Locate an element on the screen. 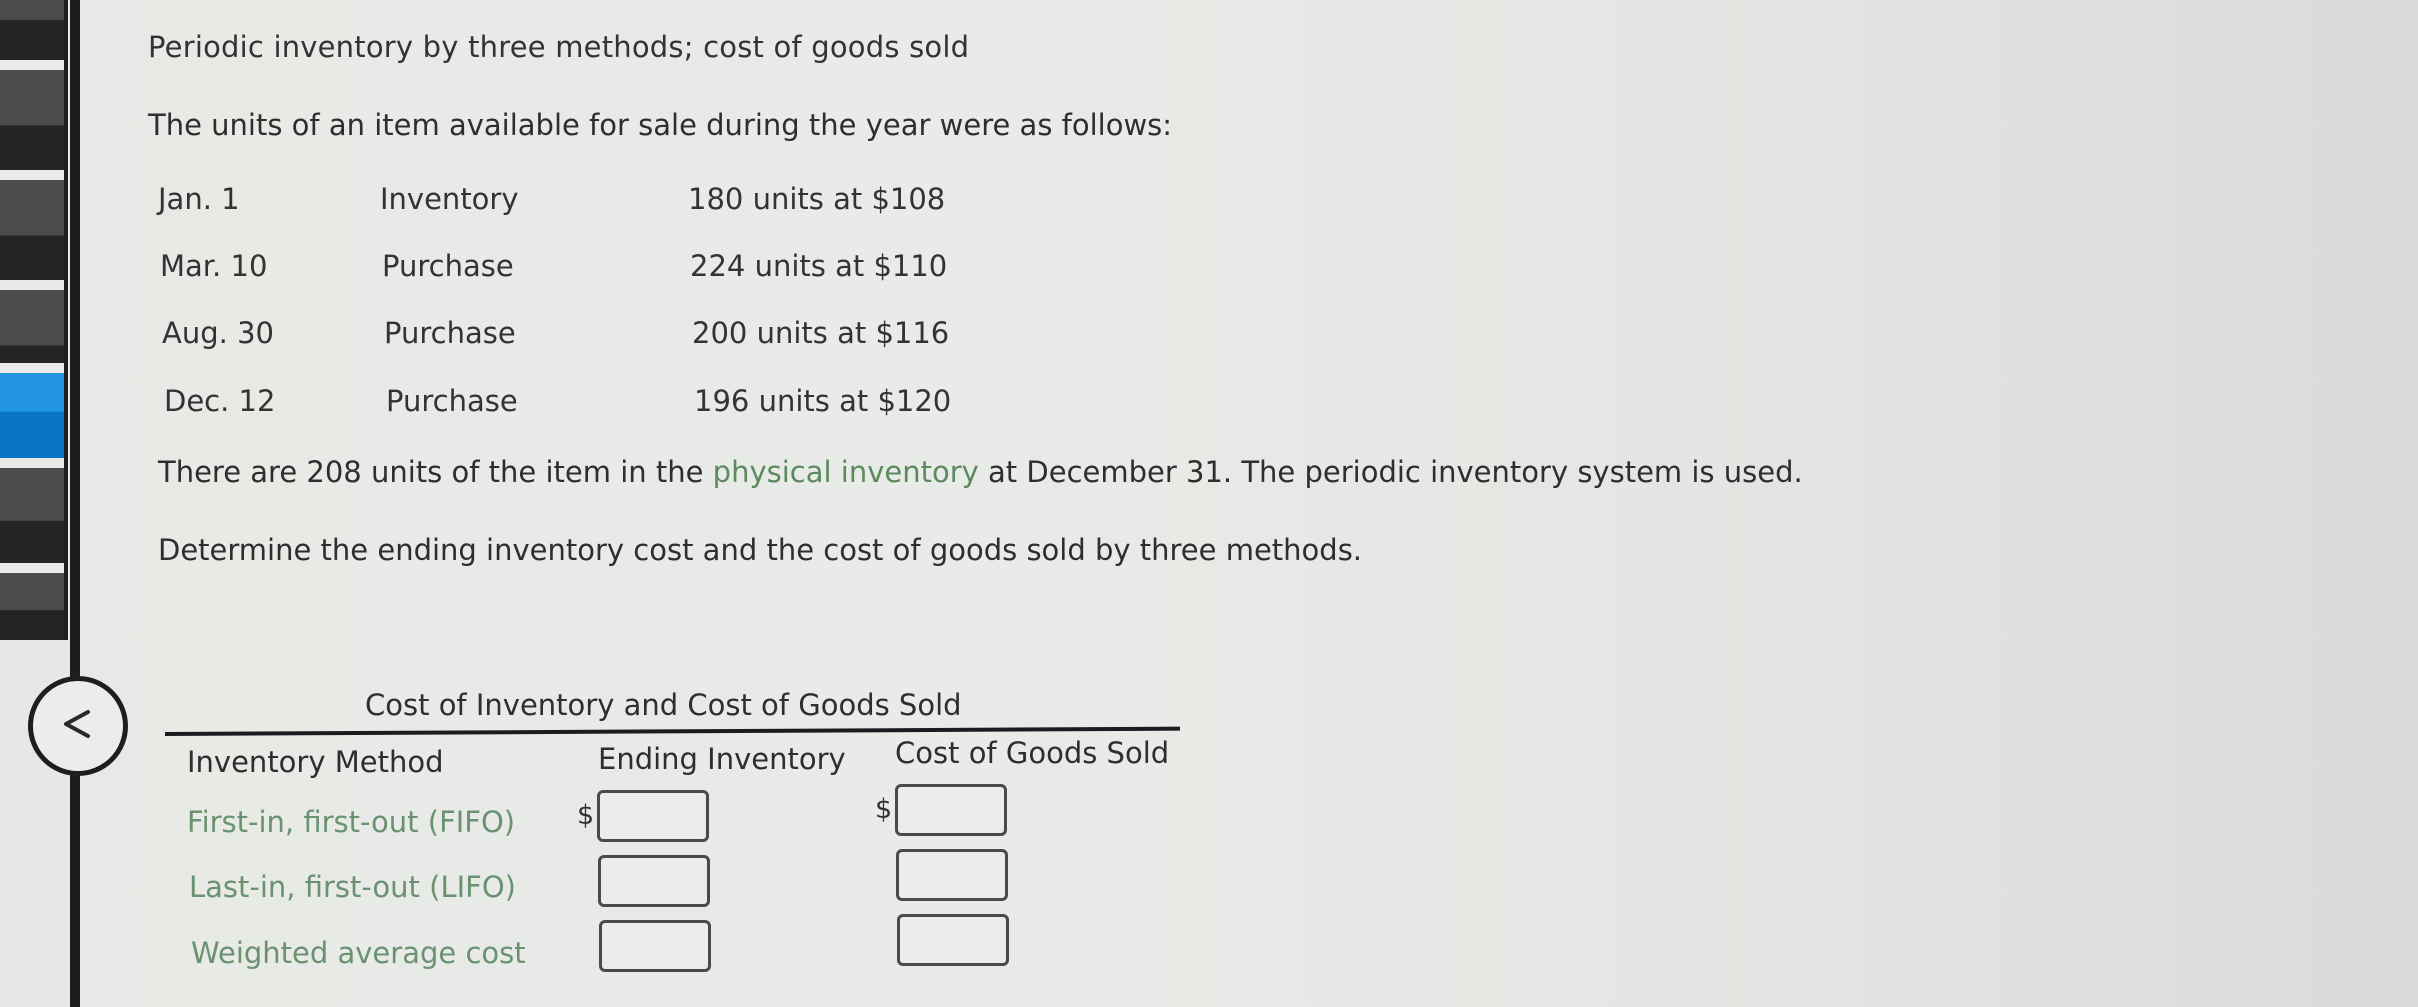 The height and width of the screenshot is (1007, 2418). column-header-method: Inventory Method is located at coordinates (315, 762).